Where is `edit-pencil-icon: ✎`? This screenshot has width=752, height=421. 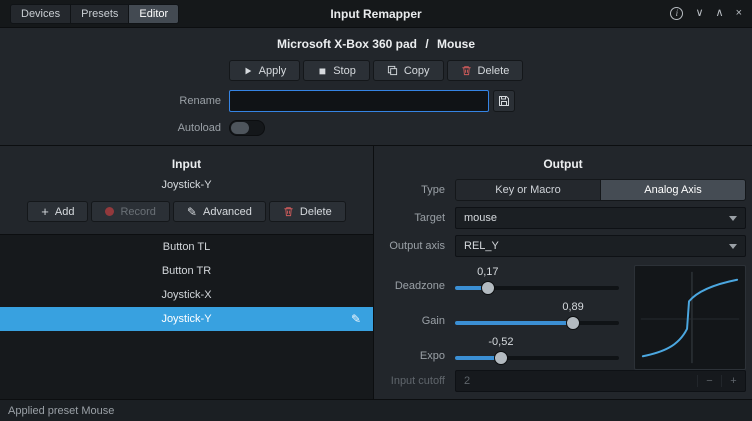
edit-pencil-icon: ✎ is located at coordinates (356, 319).